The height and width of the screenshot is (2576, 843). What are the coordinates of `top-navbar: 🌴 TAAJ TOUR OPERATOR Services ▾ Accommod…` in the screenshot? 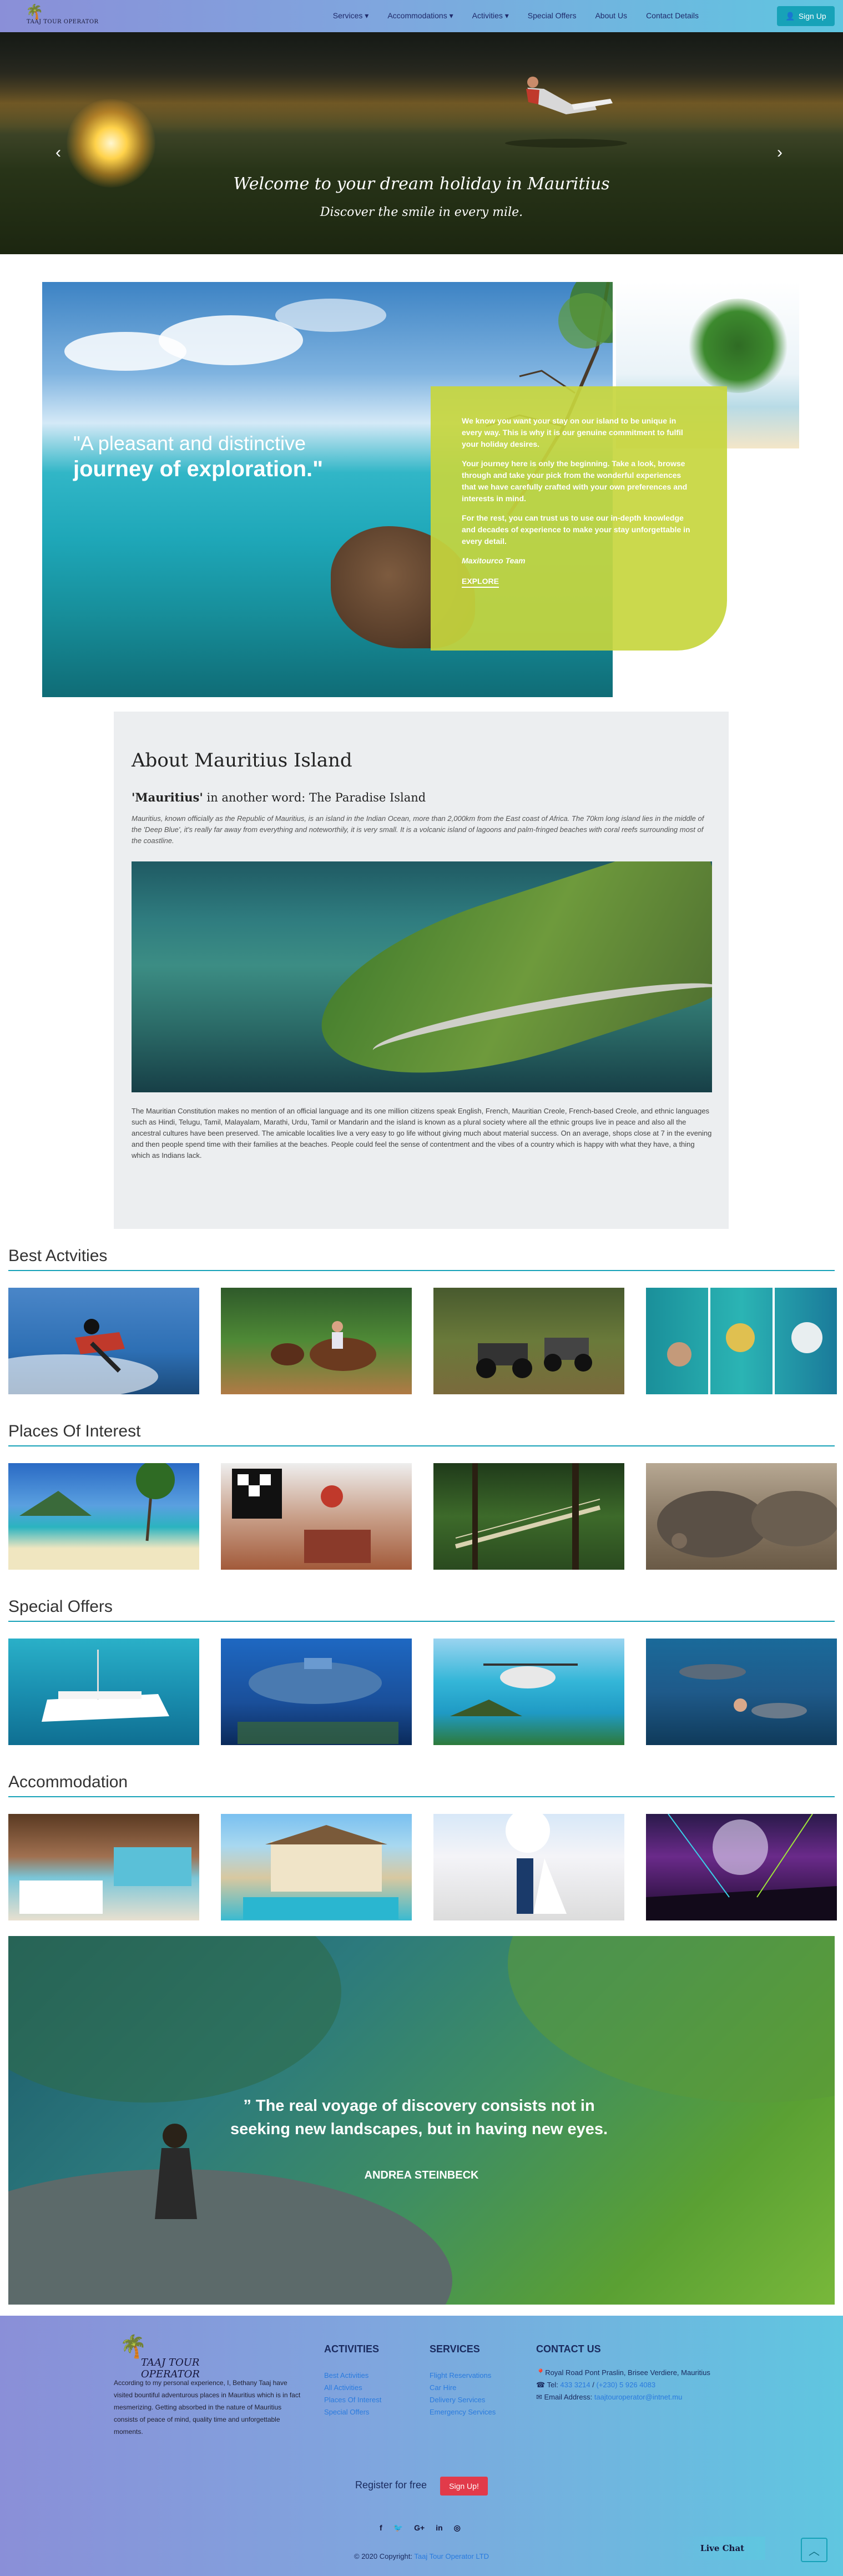 It's located at (422, 16).